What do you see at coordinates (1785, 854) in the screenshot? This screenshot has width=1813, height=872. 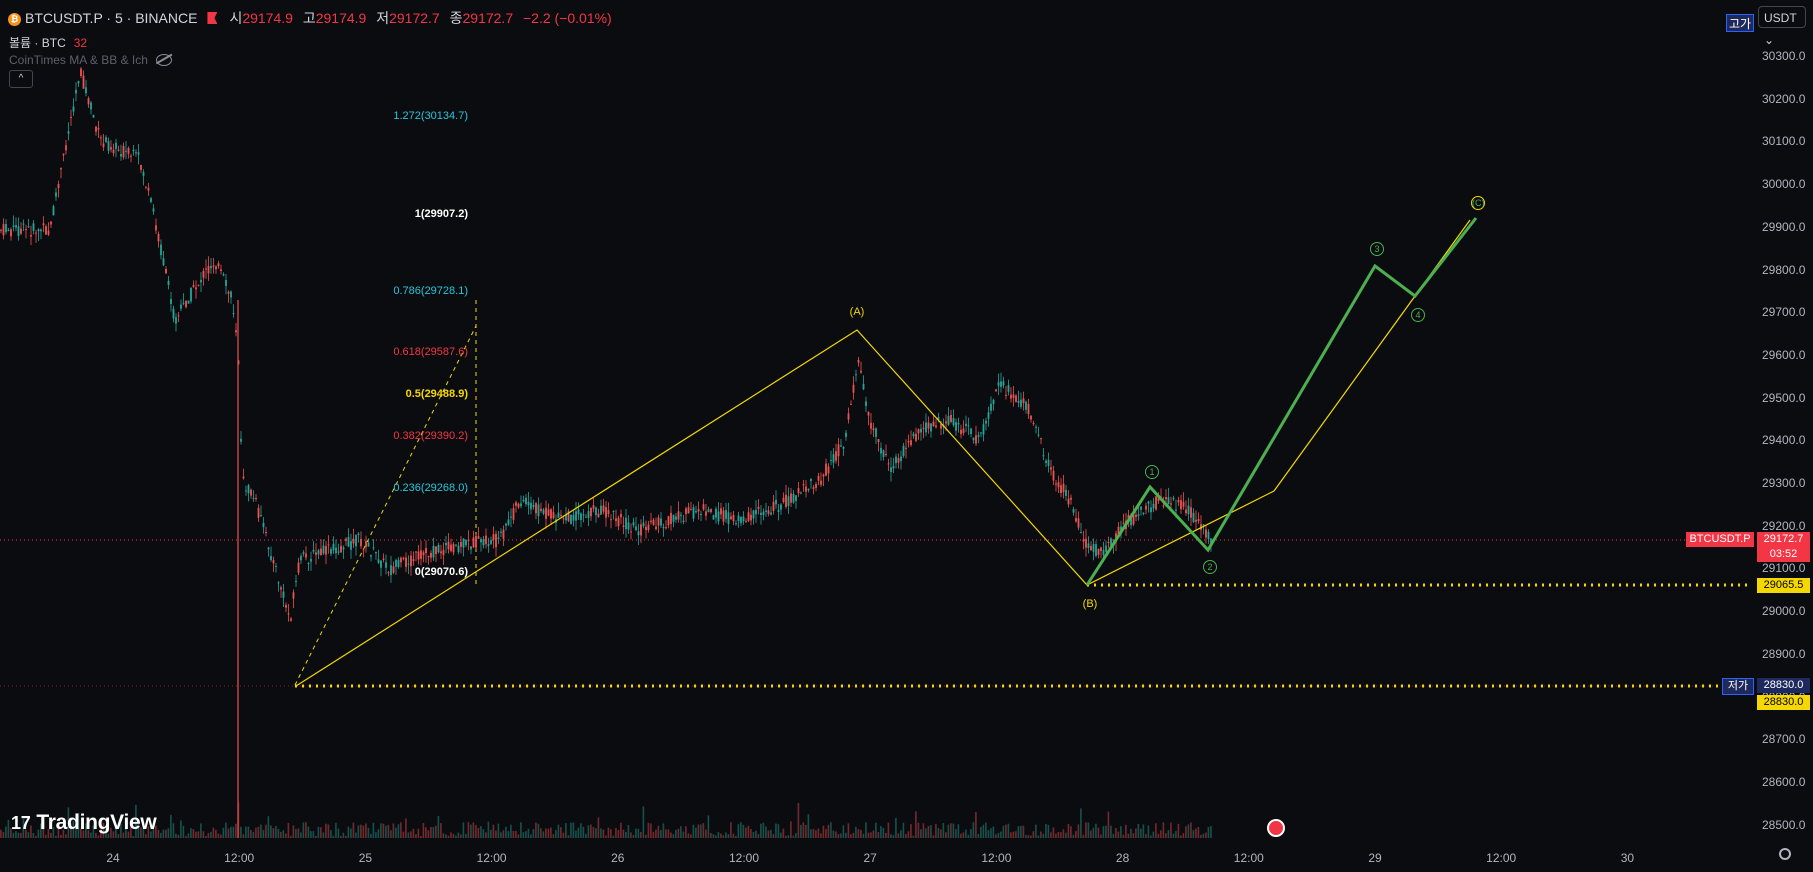 I see `gear-icon` at bounding box center [1785, 854].